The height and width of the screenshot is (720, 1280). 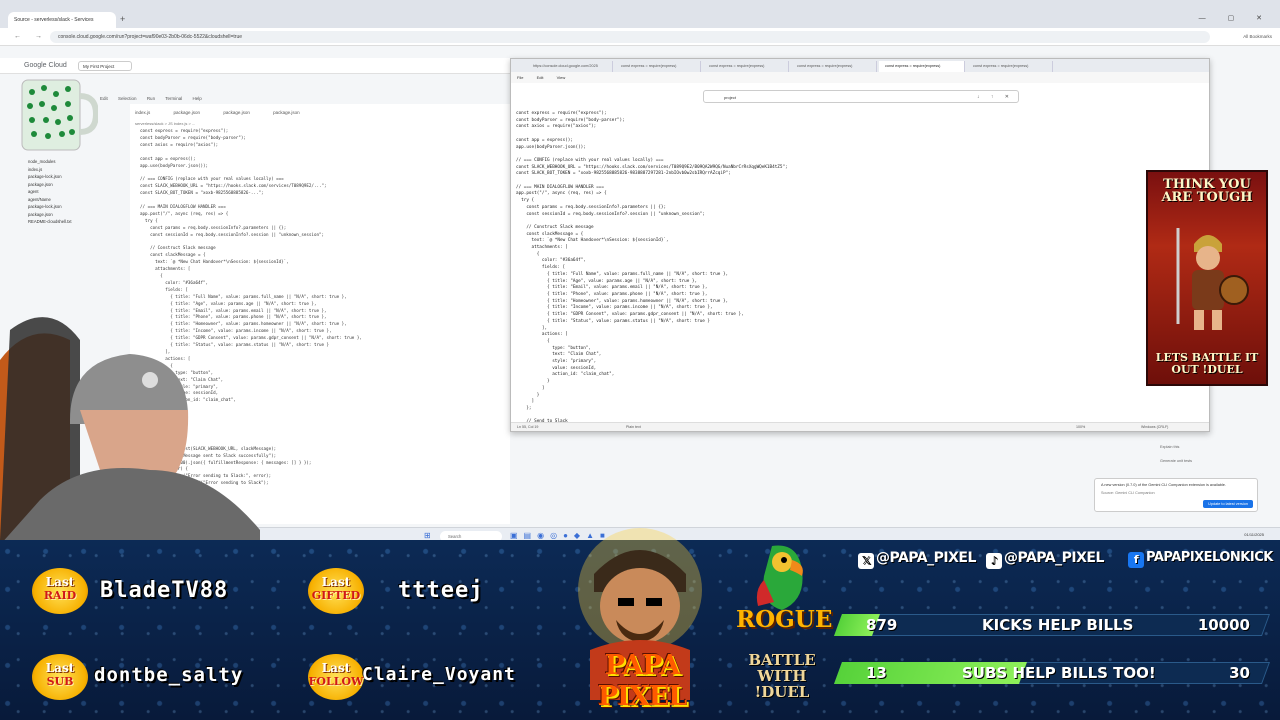 I want to click on mug-image, so click(x=59, y=115).